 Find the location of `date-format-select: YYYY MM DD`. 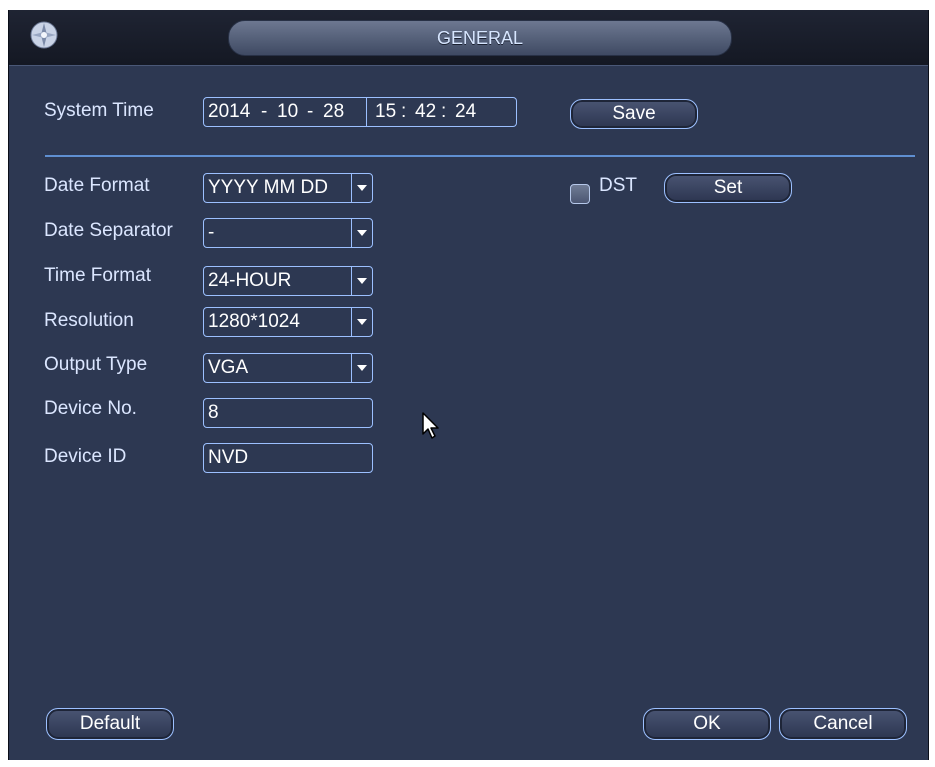

date-format-select: YYYY MM DD is located at coordinates (288, 188).